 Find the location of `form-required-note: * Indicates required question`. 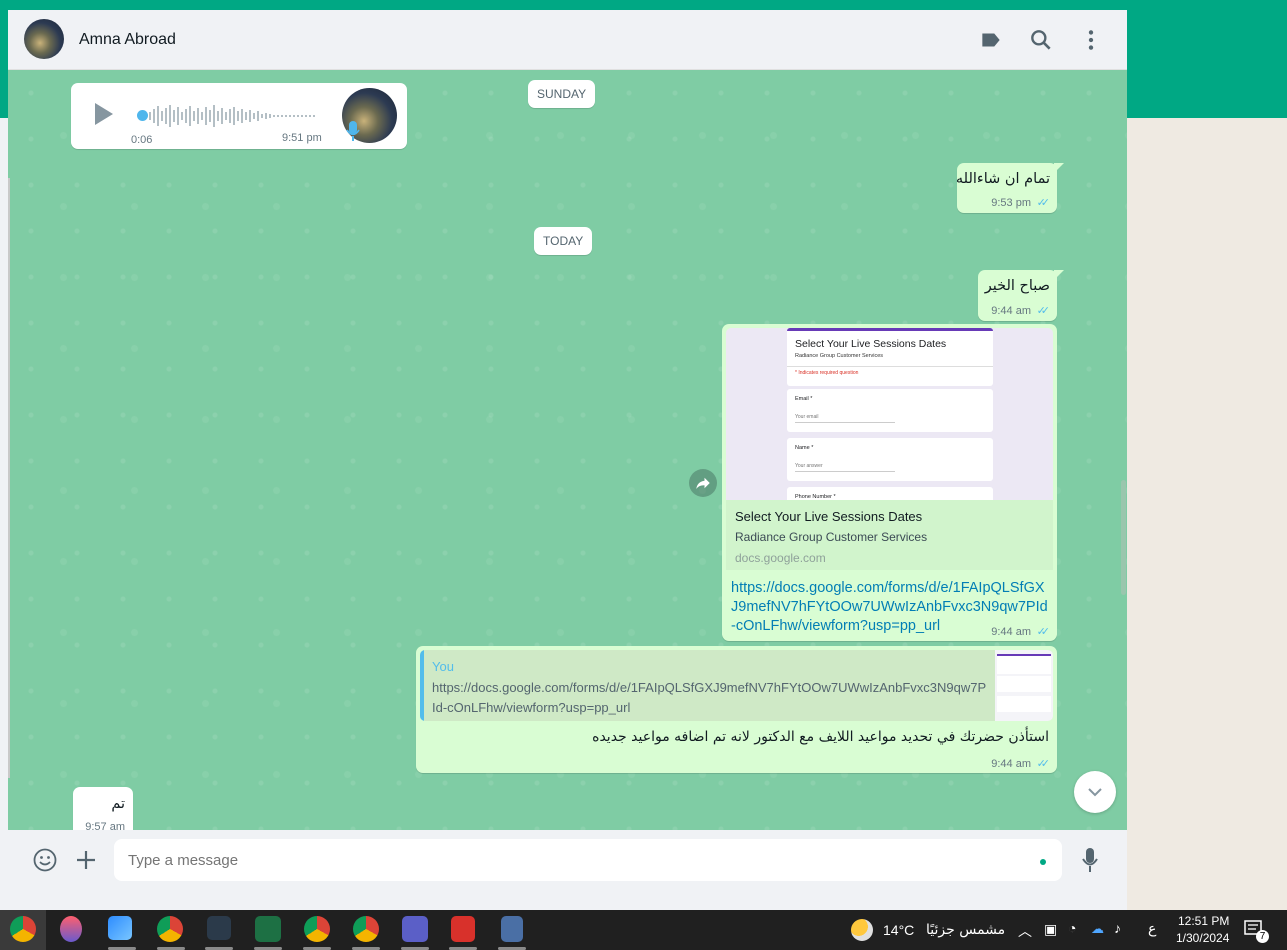

form-required-note: * Indicates required question is located at coordinates (827, 373).